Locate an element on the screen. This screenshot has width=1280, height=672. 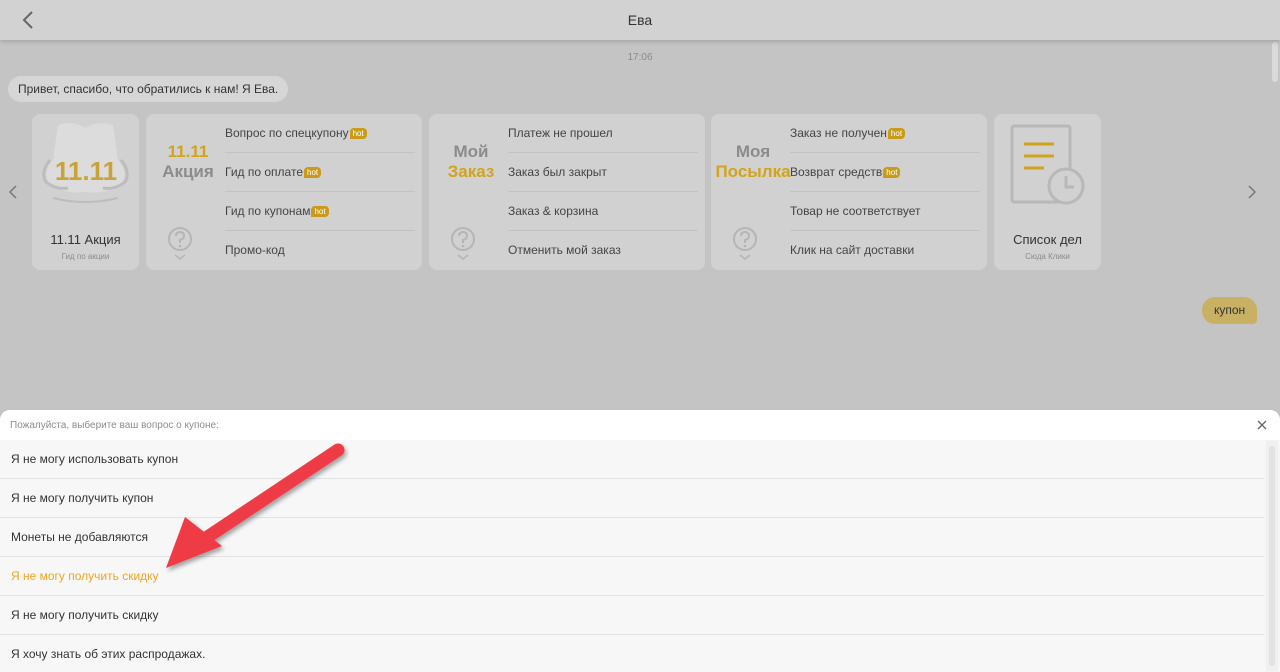
option-cant-use-coupon: Я не могу использовать купон is located at coordinates (632, 459).